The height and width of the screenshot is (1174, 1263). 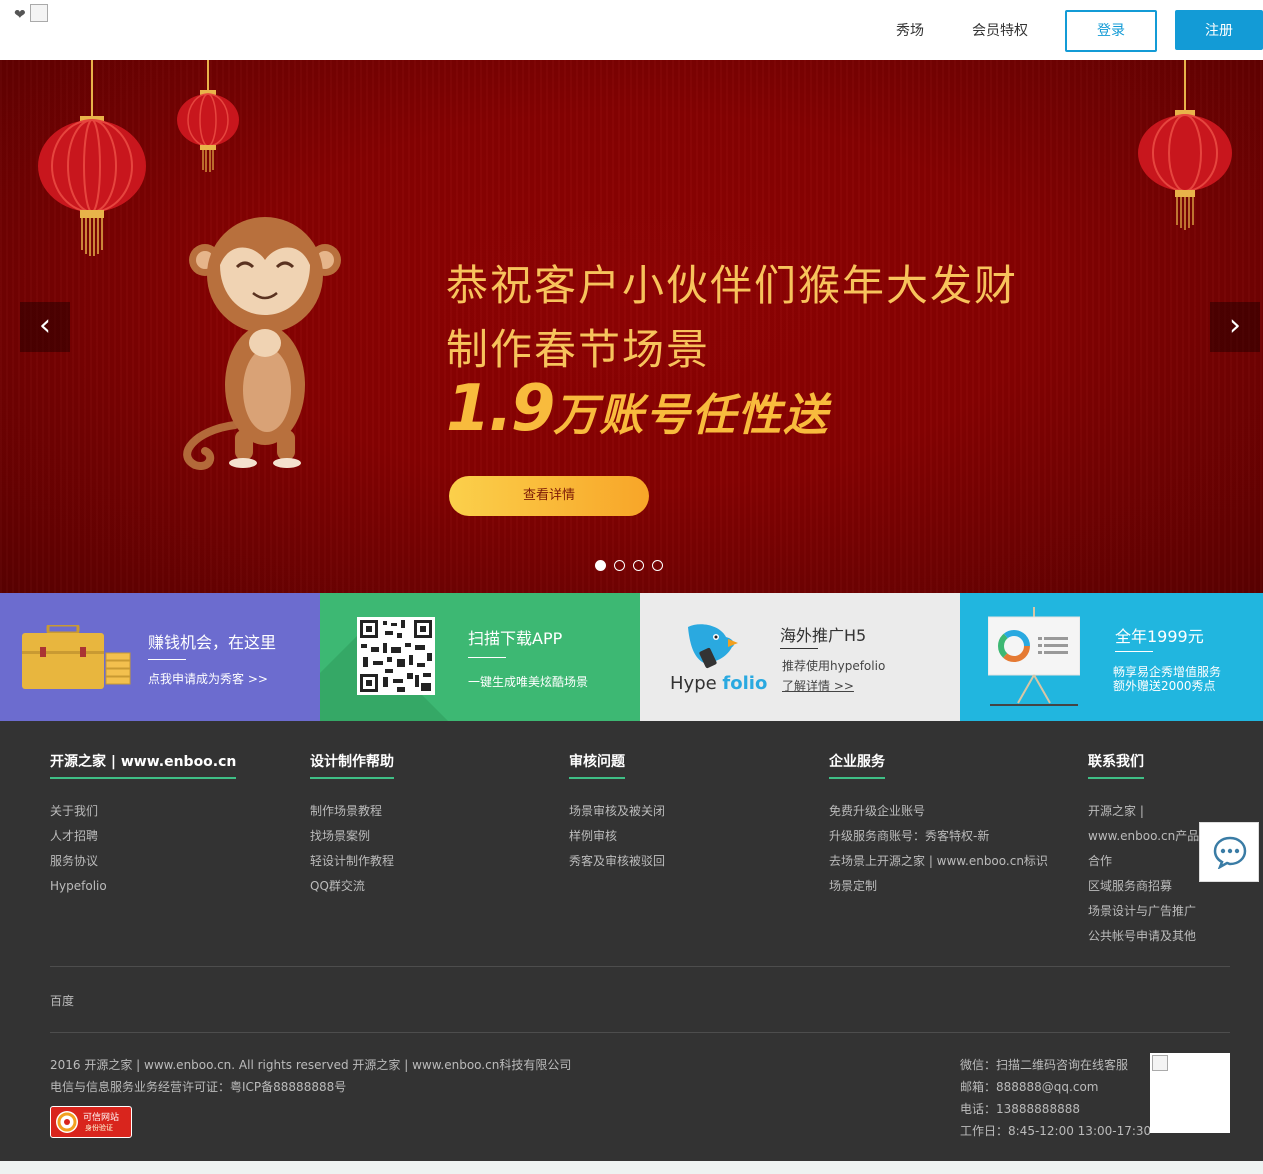 What do you see at coordinates (857, 765) in the screenshot?
I see `footer-column-head: 企业服务` at bounding box center [857, 765].